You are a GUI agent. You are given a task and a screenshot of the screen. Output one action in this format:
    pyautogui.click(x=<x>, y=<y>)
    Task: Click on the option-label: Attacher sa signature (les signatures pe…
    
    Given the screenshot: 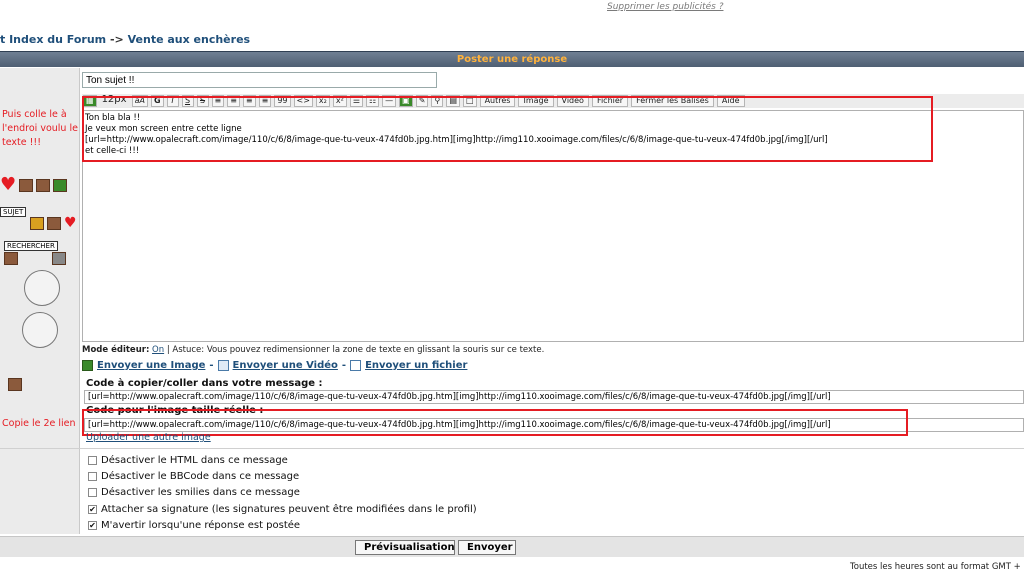 What is the action you would take?
    pyautogui.click(x=289, y=509)
    